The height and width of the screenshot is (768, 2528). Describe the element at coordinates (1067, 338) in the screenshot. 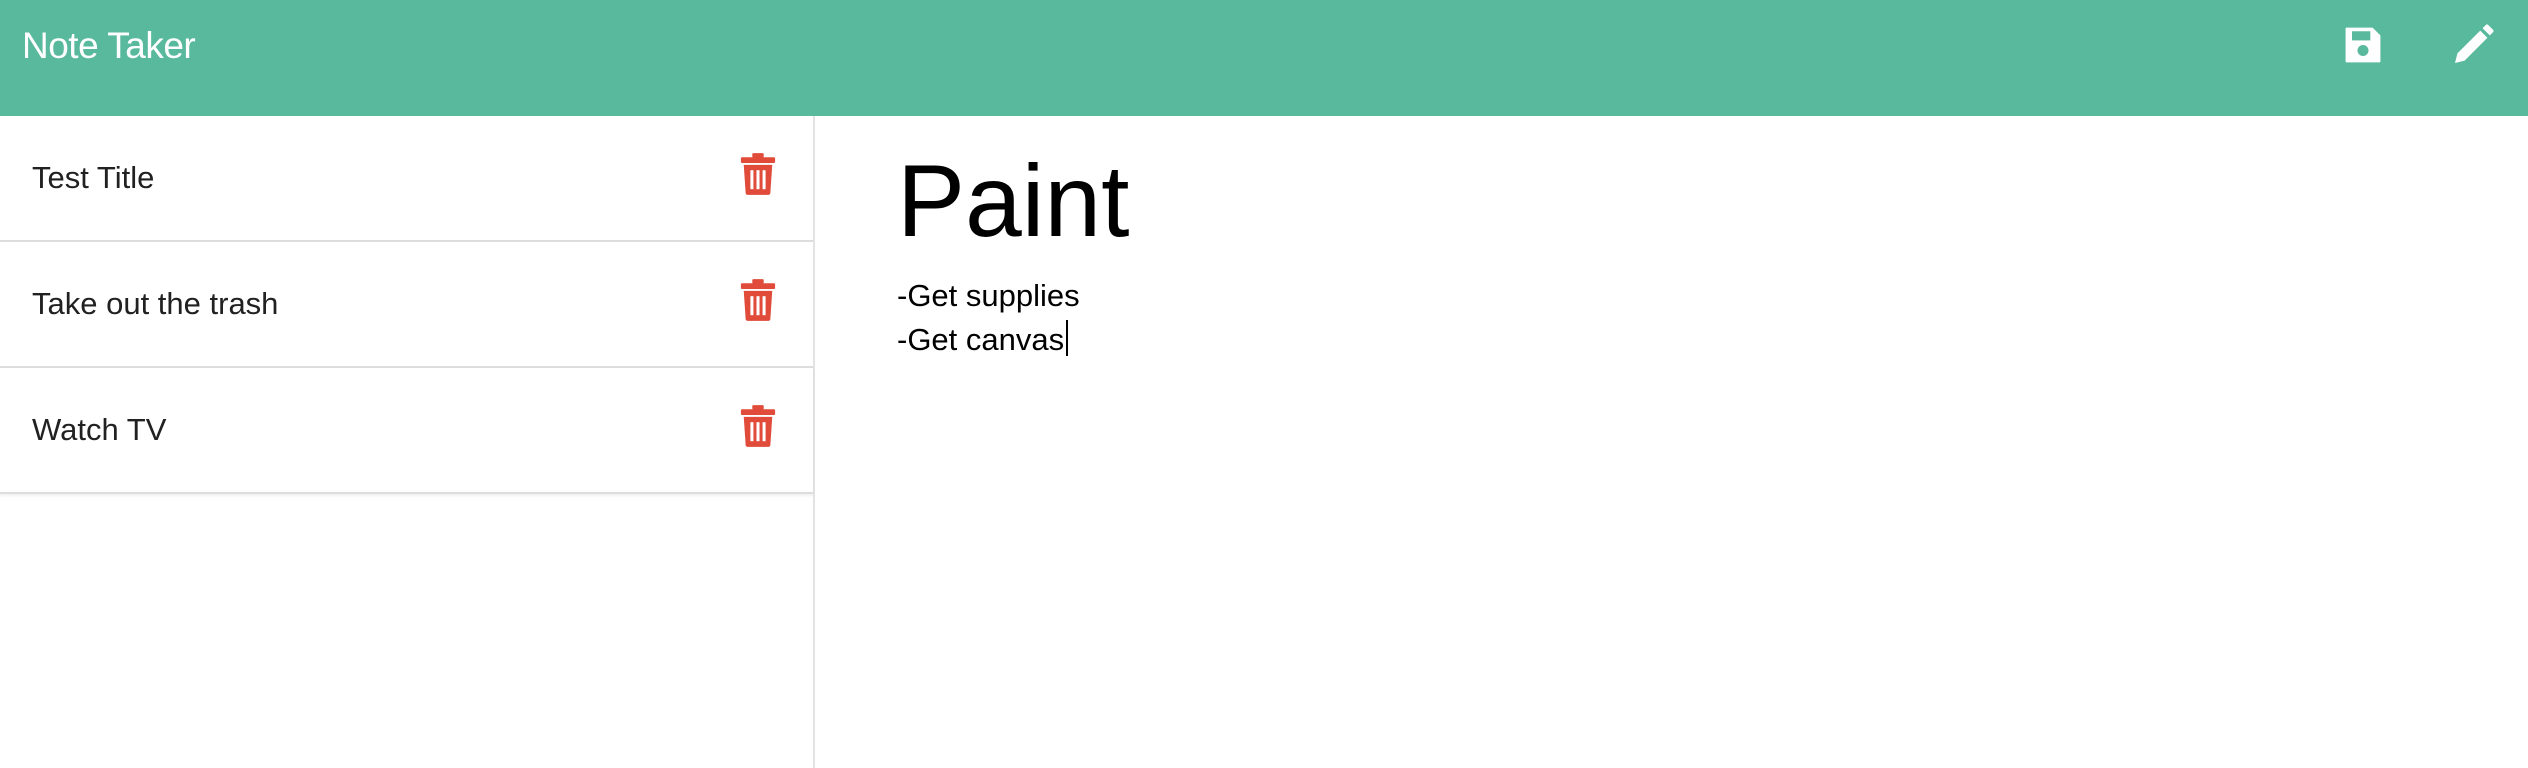

I see `text-cursor` at that location.